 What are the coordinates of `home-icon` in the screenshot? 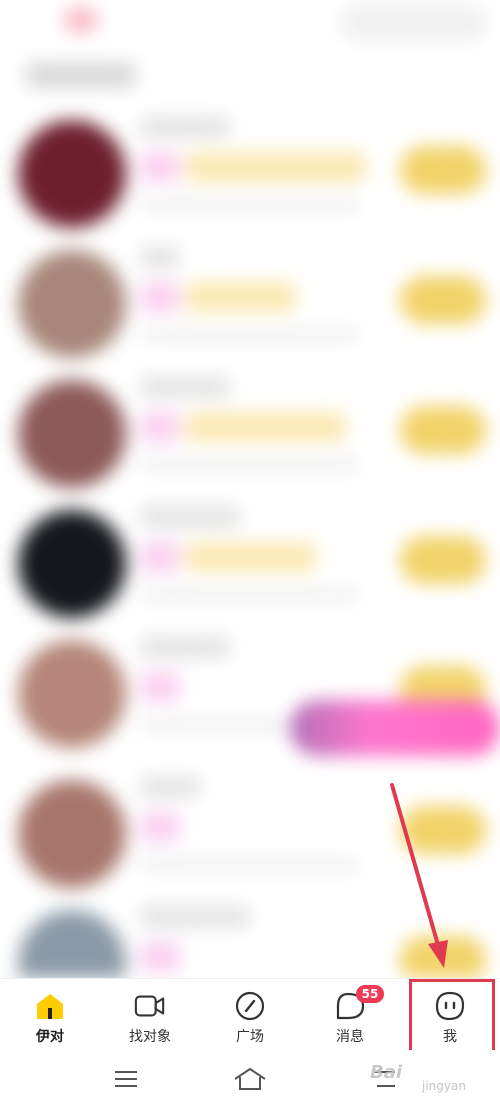 It's located at (50, 1006).